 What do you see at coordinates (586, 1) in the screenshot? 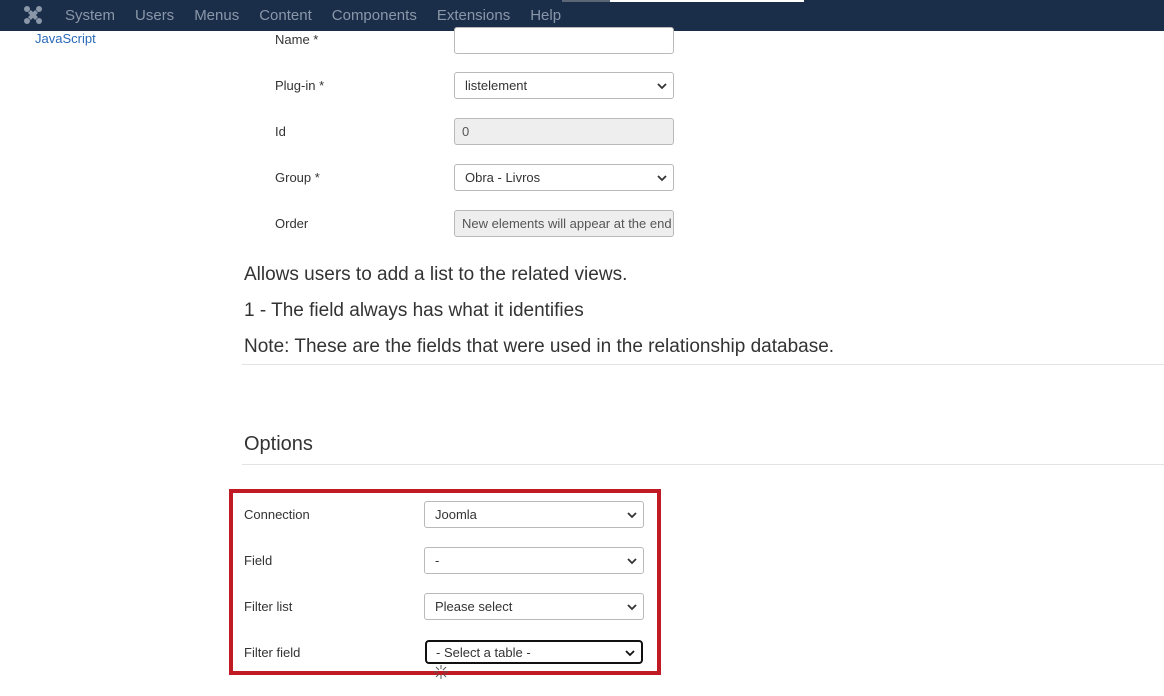
I see `navbar-search-edge-dark` at bounding box center [586, 1].